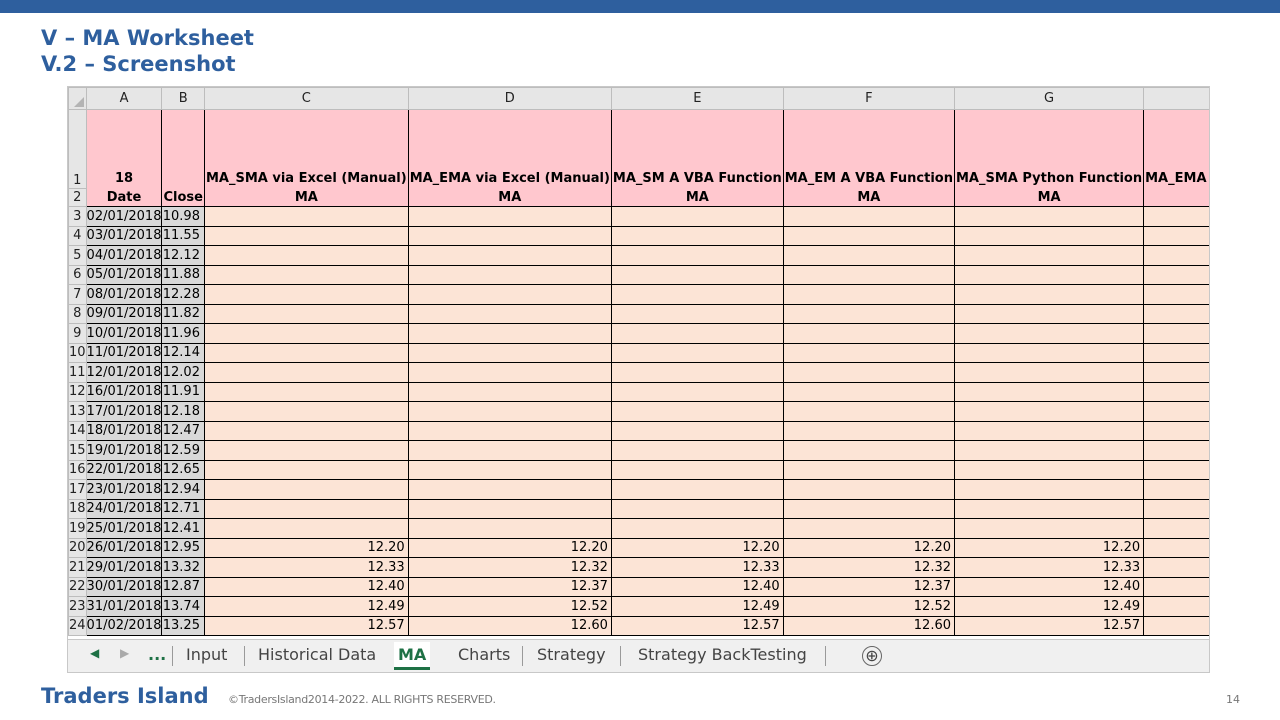 The width and height of the screenshot is (1280, 720). What do you see at coordinates (77, 333) in the screenshot?
I see `row-number: 9` at bounding box center [77, 333].